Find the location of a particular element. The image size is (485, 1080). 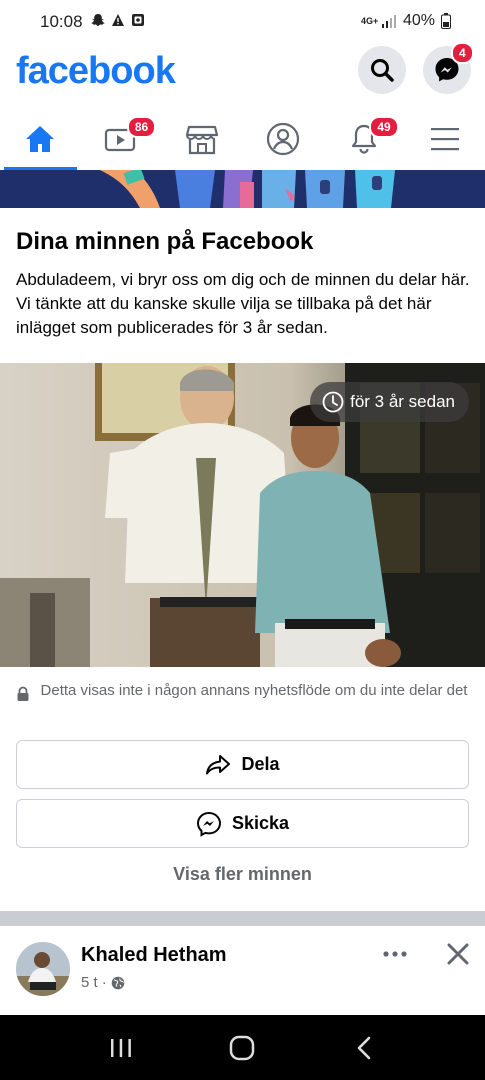

feed-separator is located at coordinates (242, 918).